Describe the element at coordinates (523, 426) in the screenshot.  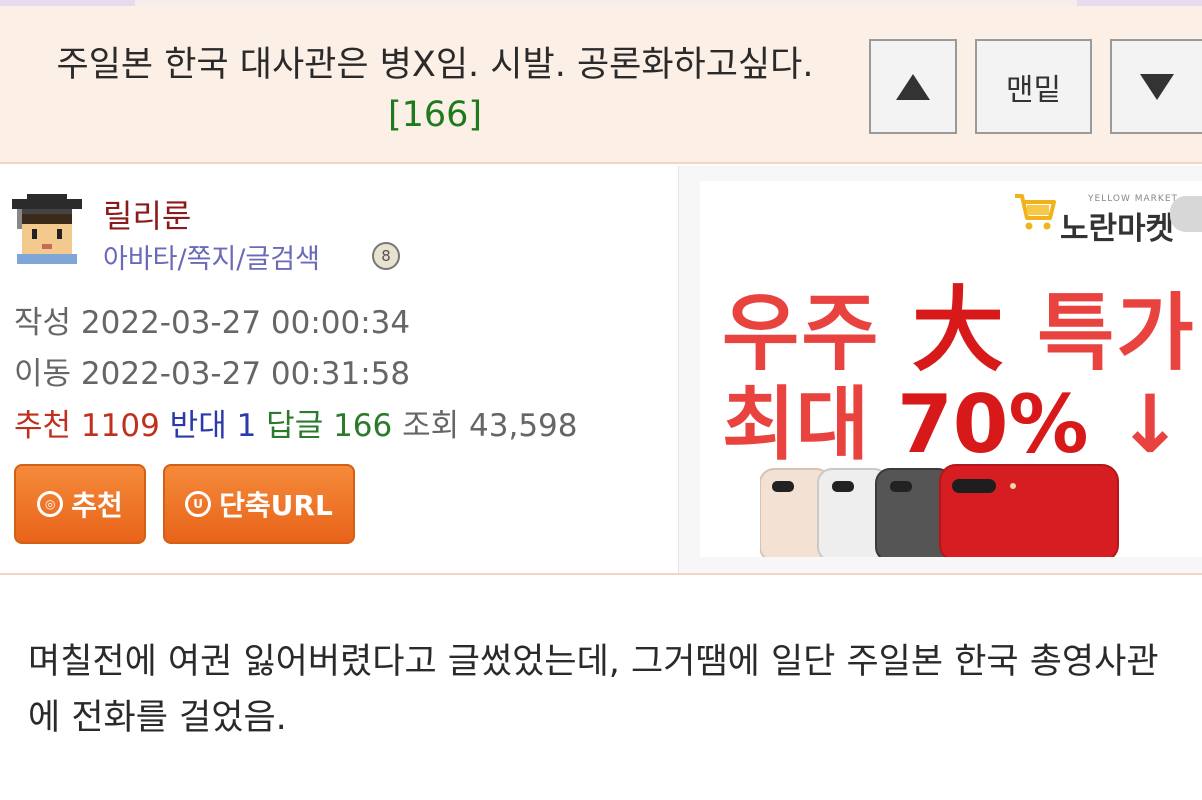
I see `views-count: 43,598` at that location.